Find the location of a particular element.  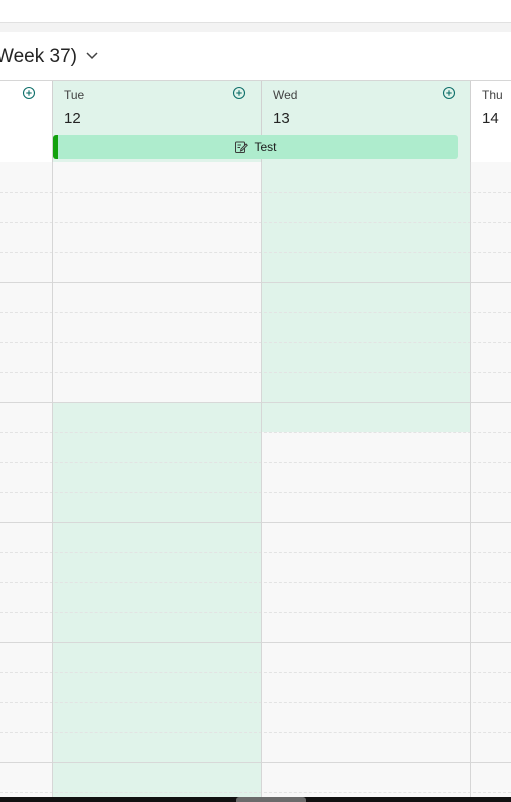

wed-highlight-tail is located at coordinates (366, 417).